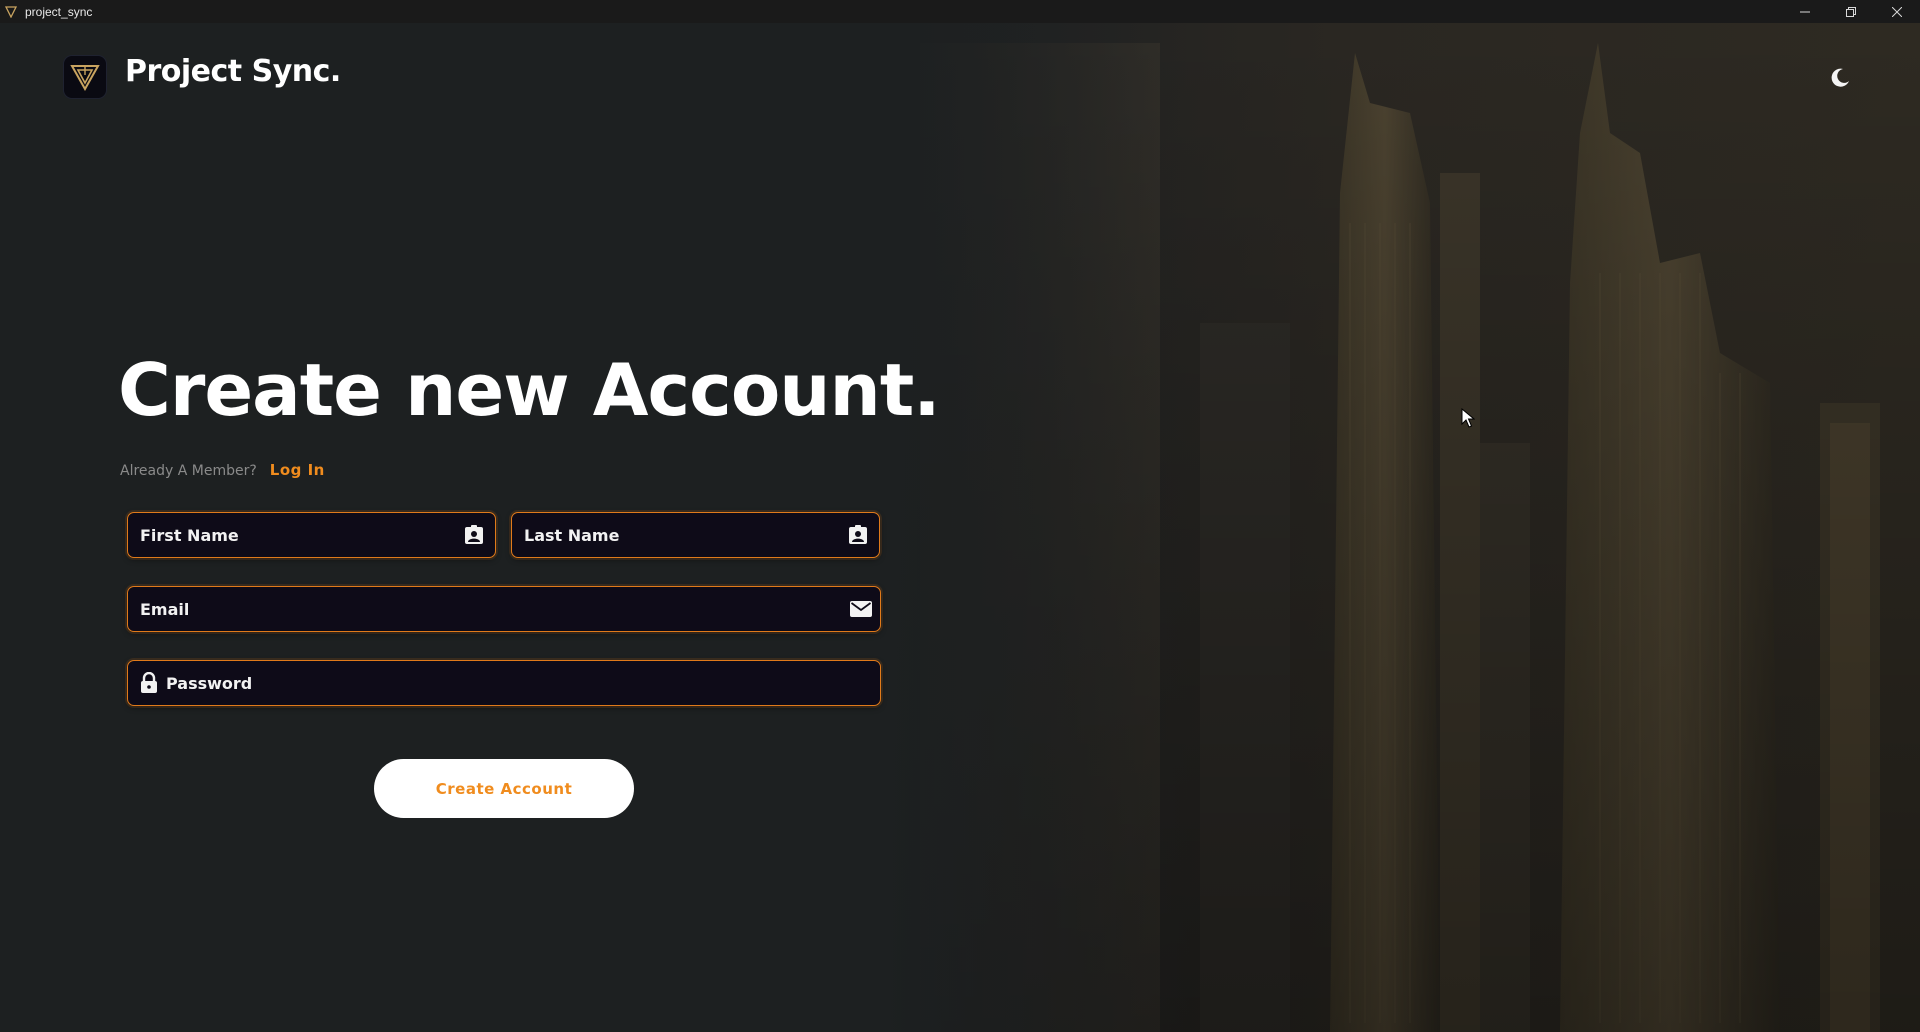  What do you see at coordinates (861, 609) in the screenshot?
I see `envelope-icon` at bounding box center [861, 609].